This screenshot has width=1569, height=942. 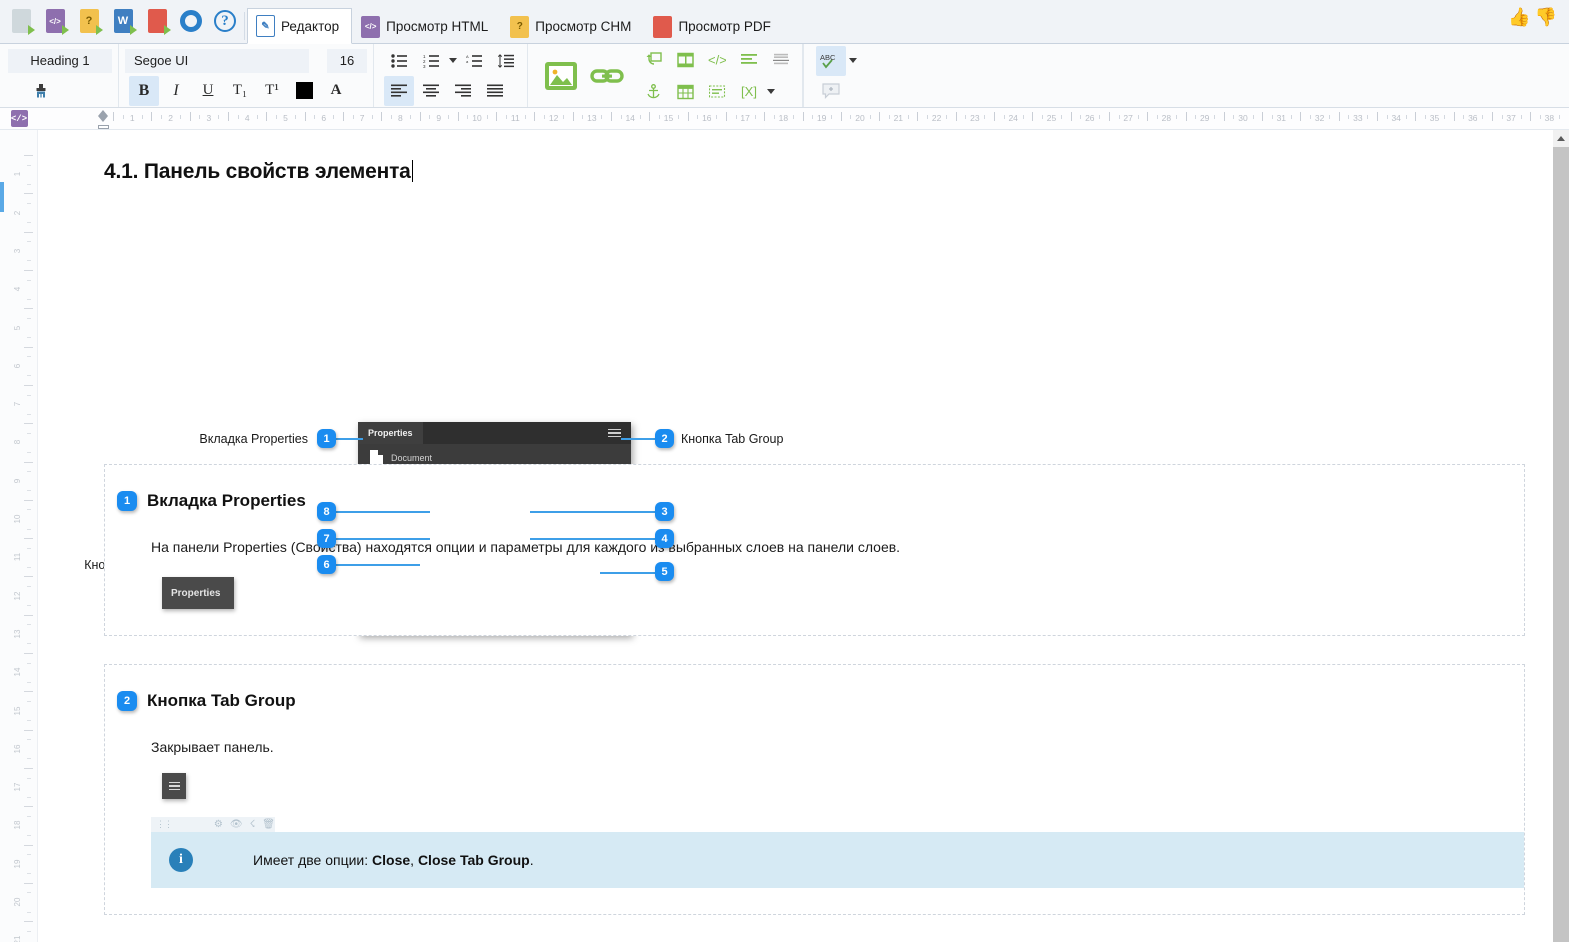 What do you see at coordinates (174, 786) in the screenshot?
I see `tab-group-button-screenshot` at bounding box center [174, 786].